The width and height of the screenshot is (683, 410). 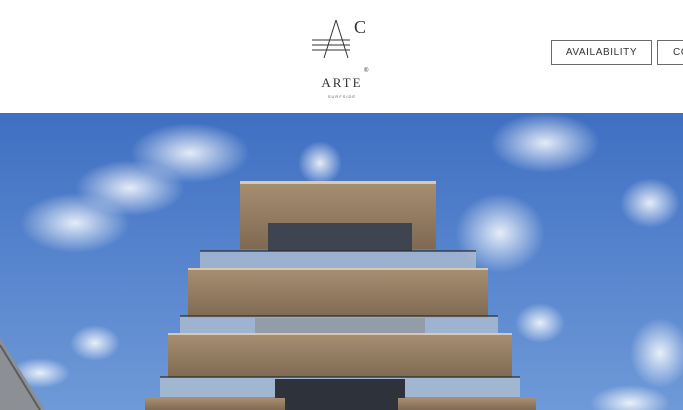 What do you see at coordinates (342, 82) in the screenshot?
I see `logo-wordmark: ARTE` at bounding box center [342, 82].